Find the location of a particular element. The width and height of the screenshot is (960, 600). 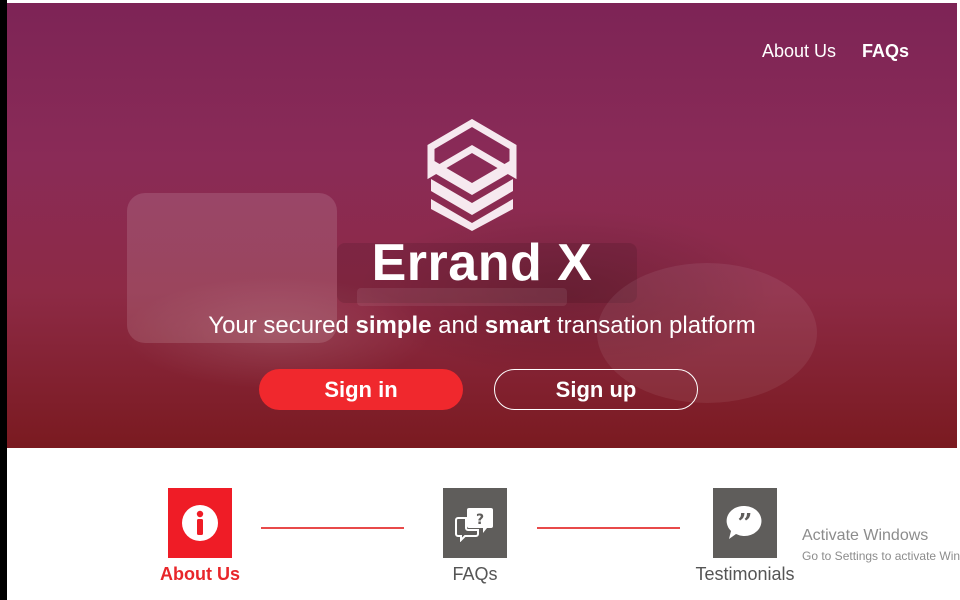

step-testimonials: ” Testimonials is located at coordinates (745, 536).